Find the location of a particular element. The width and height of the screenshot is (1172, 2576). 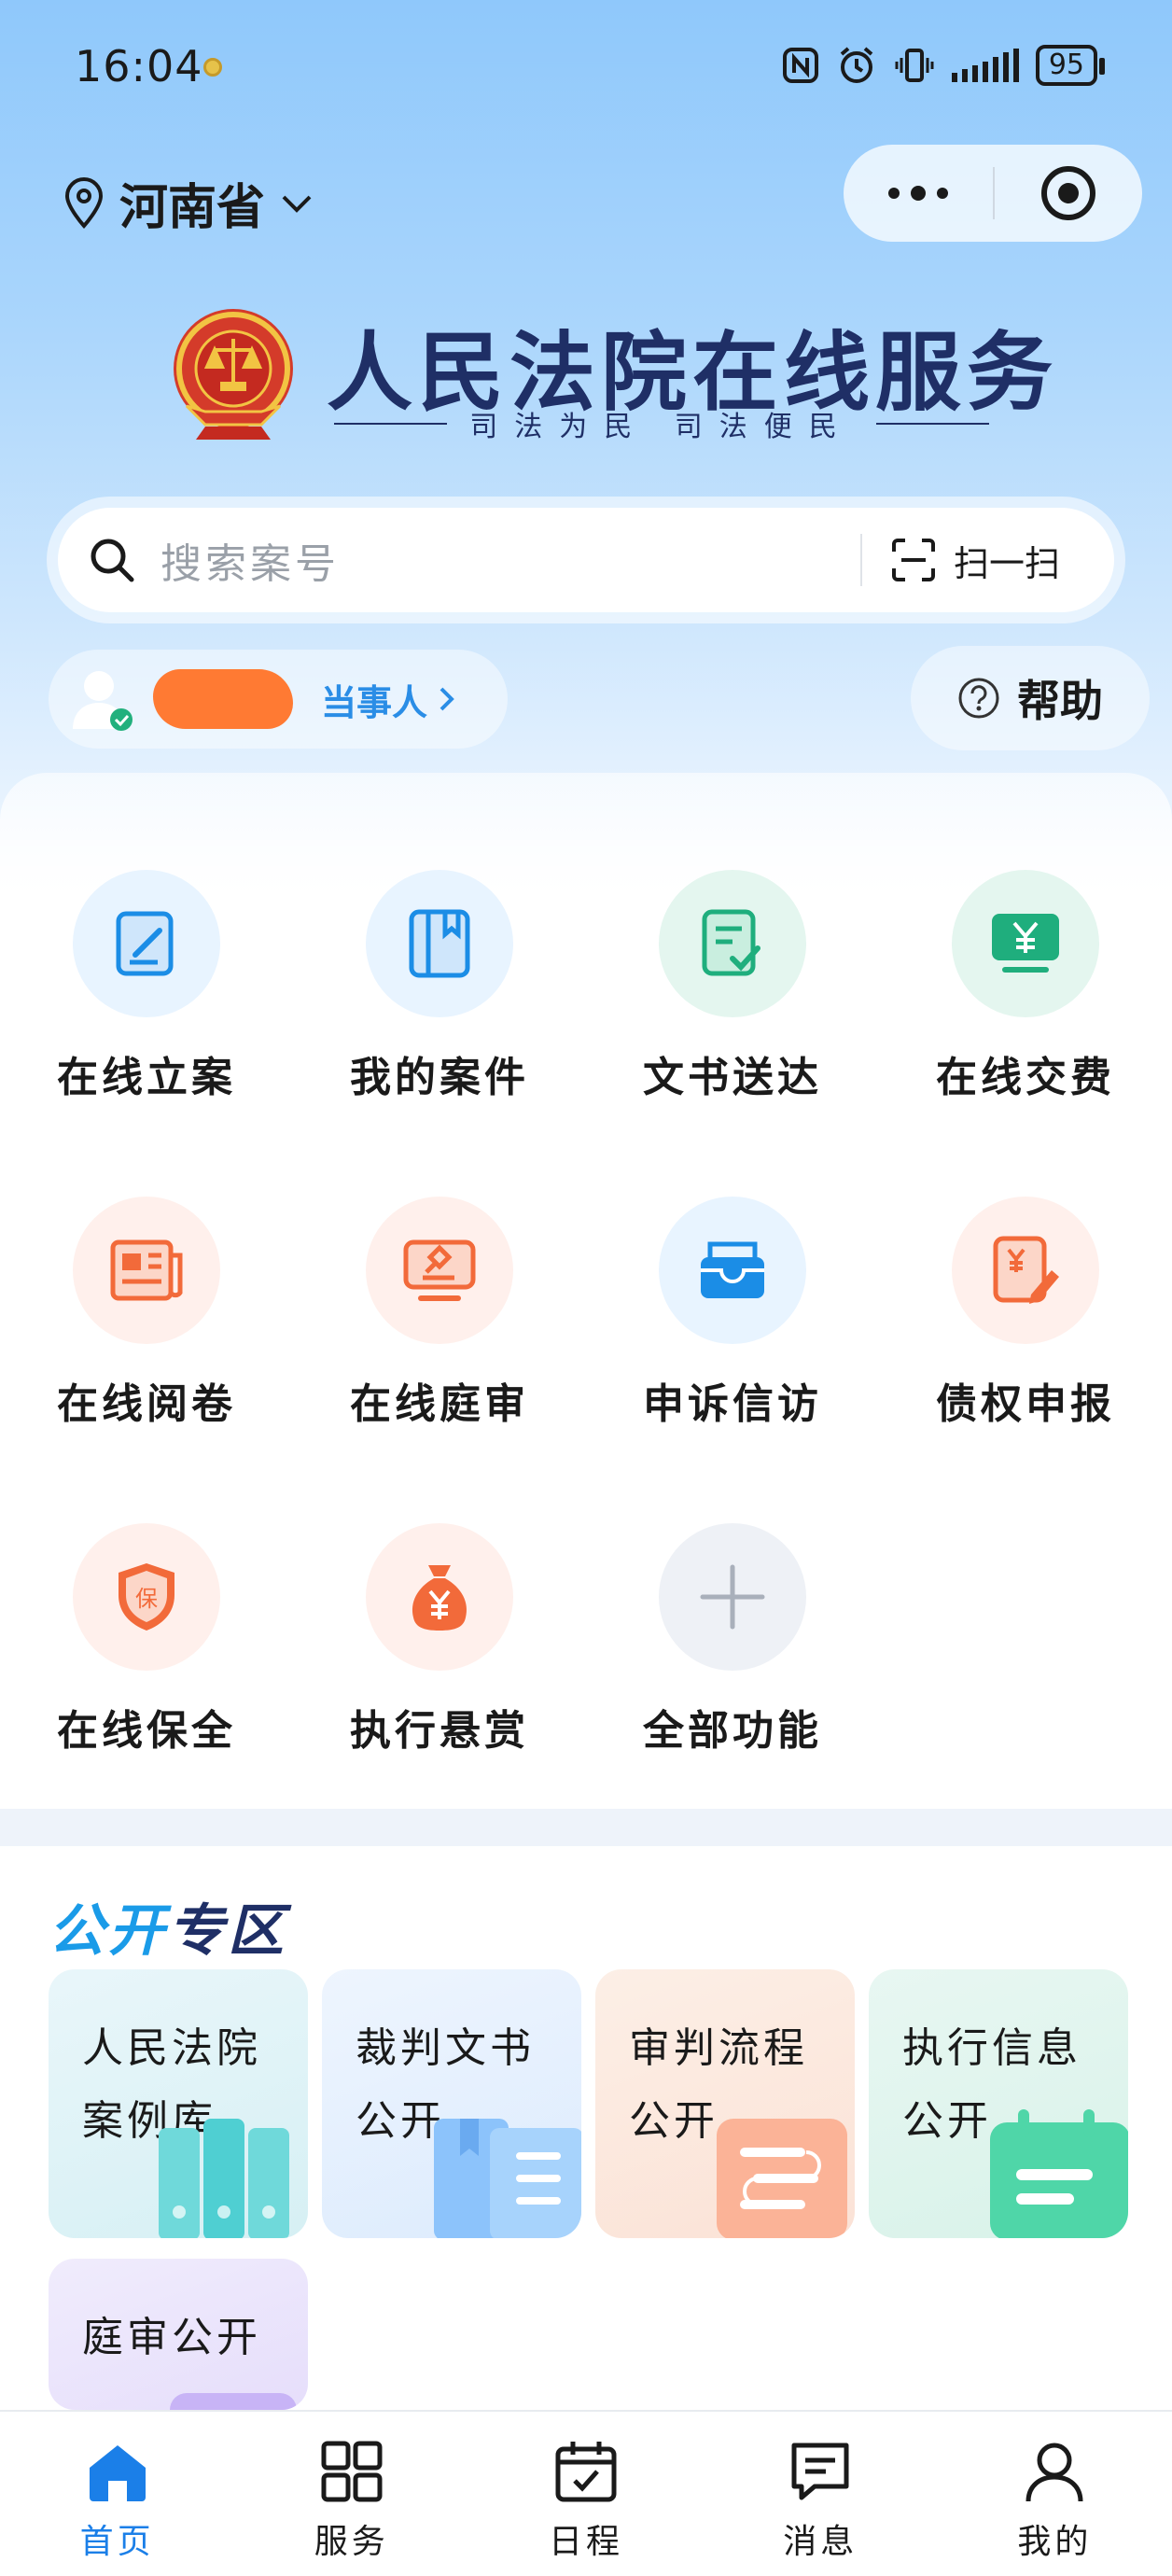

grid-label: 在线庭审 is located at coordinates (439, 1404).